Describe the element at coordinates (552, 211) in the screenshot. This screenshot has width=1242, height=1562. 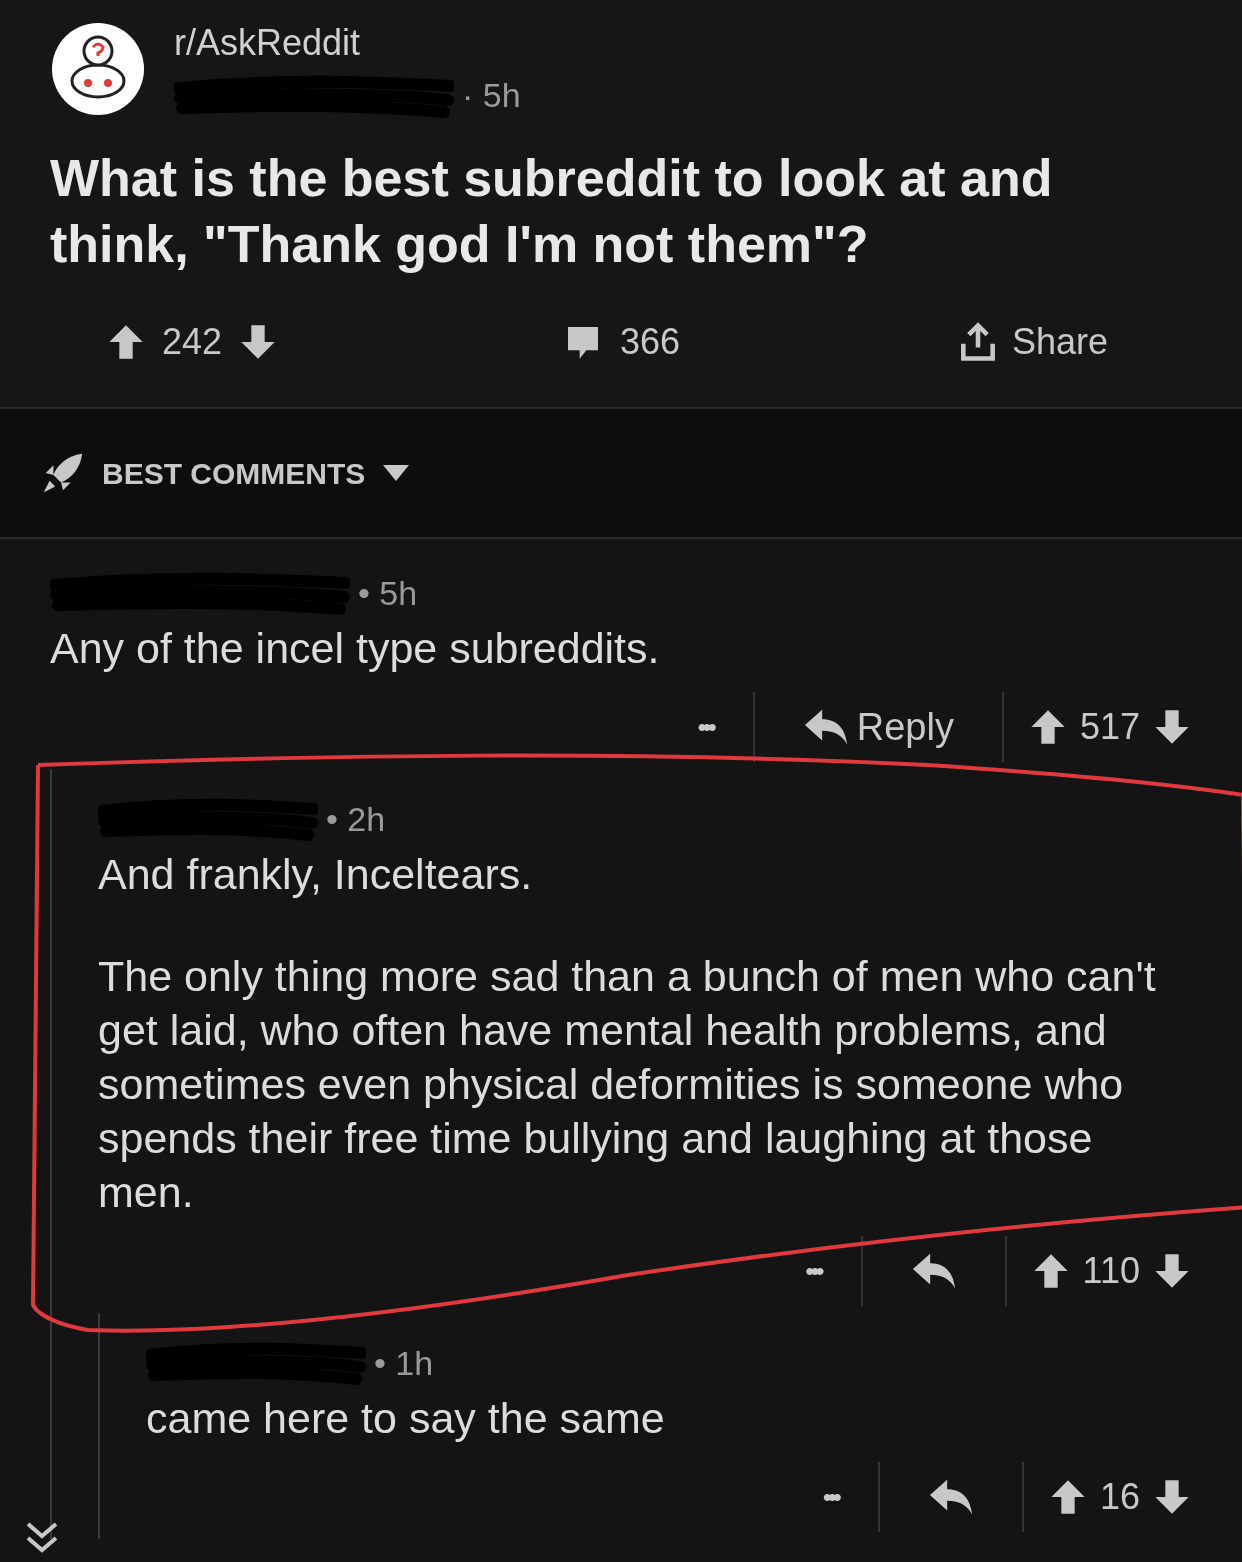
I see `post-title: What is the best subreddit to look at and think, "Thank god I'm not them"?` at that location.